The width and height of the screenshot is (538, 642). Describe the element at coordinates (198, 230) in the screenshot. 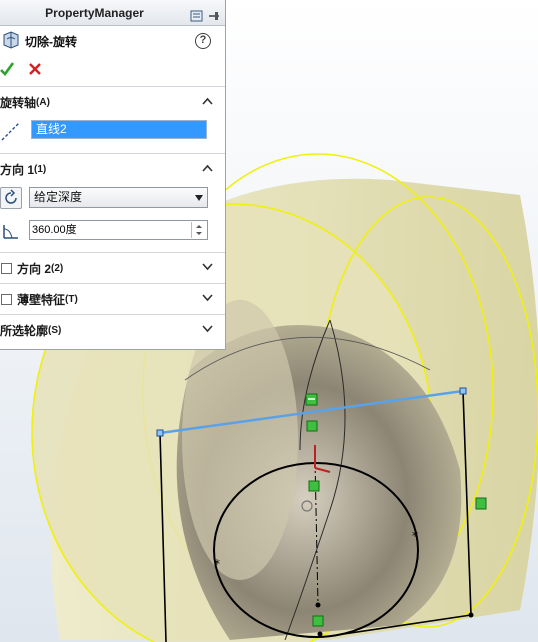

I see `angle-spinner` at that location.